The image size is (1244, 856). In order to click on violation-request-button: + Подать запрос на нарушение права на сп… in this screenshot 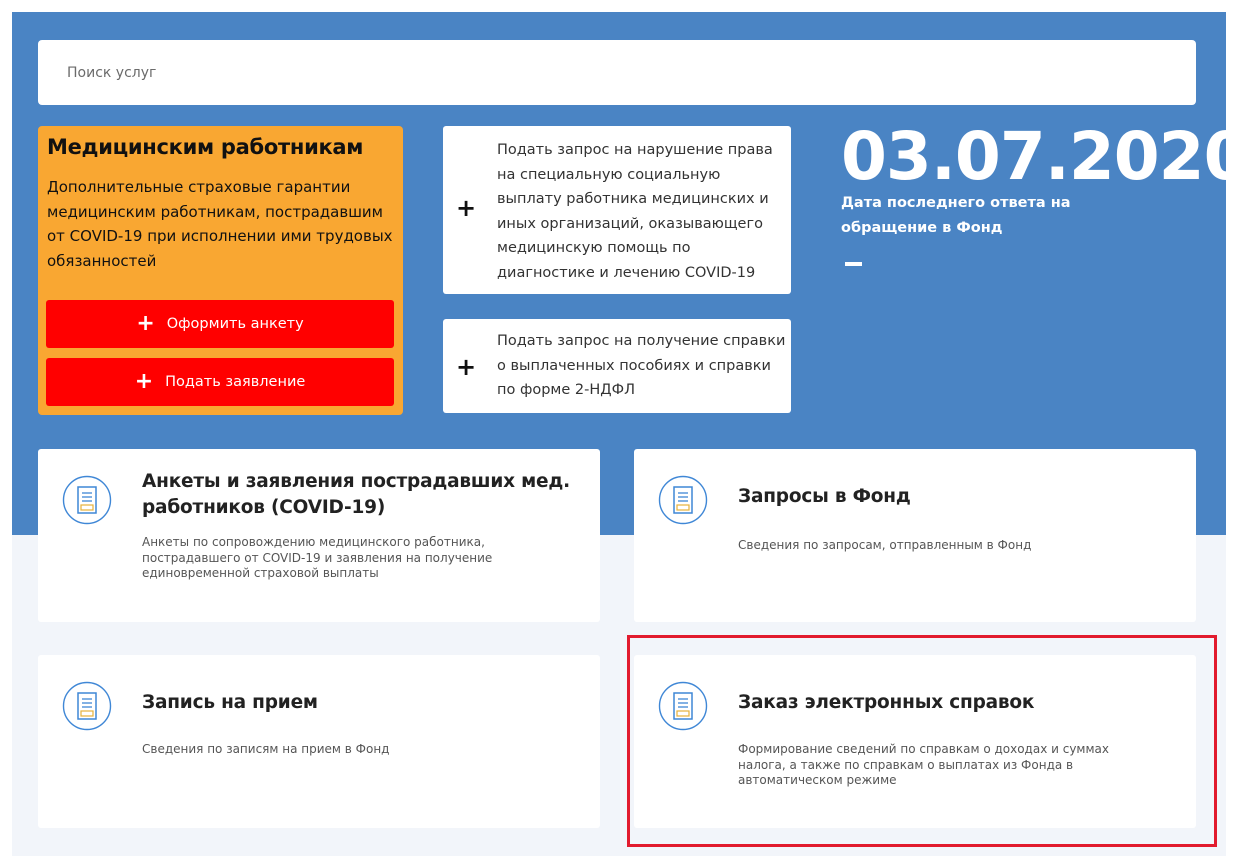, I will do `click(617, 210)`.